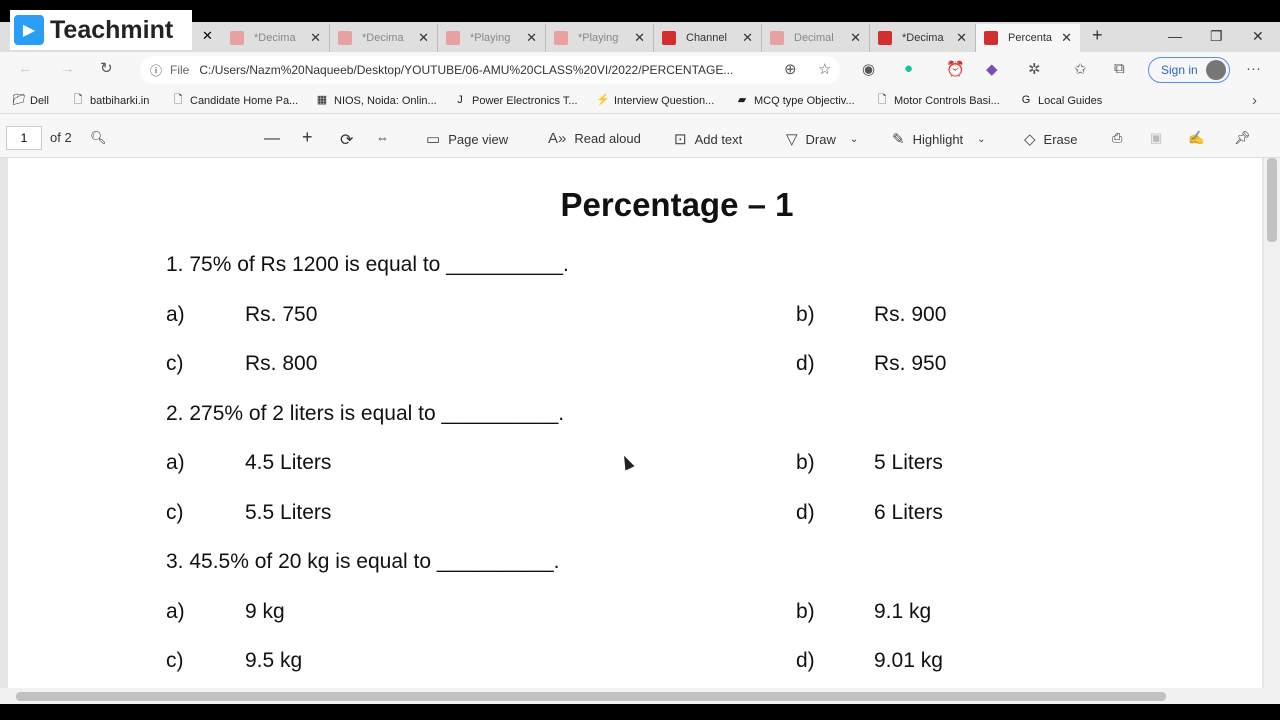  I want to click on bookmark-item: 📁︎ Dell, so click(30, 100).